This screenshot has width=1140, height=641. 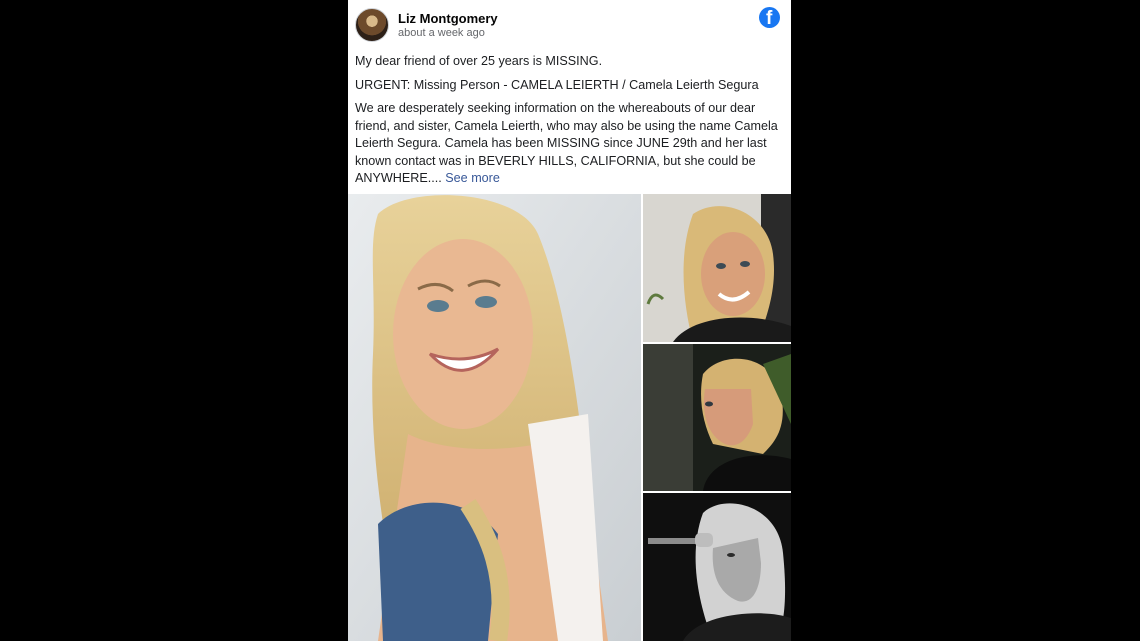 I want to click on author-avatar, so click(x=372, y=25).